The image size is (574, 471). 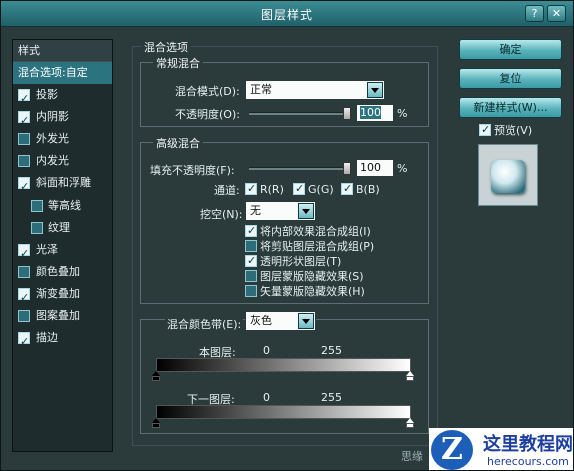 I want to click on style-item: ✓ 内阴影, so click(x=62, y=117).